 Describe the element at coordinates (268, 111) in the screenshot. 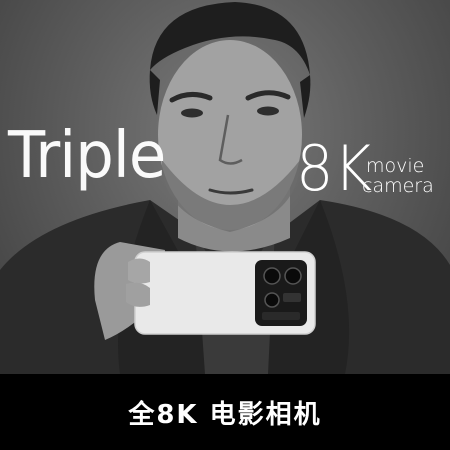

I see `eye-right` at that location.